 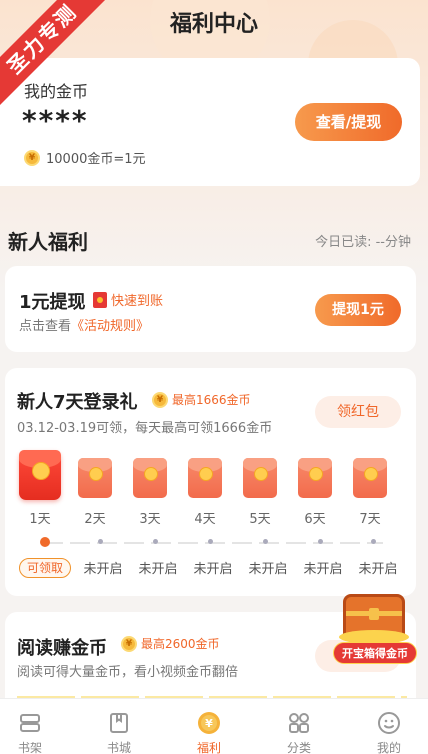 I want to click on login-gift-title: 新人7天登录礼, so click(x=77, y=402).